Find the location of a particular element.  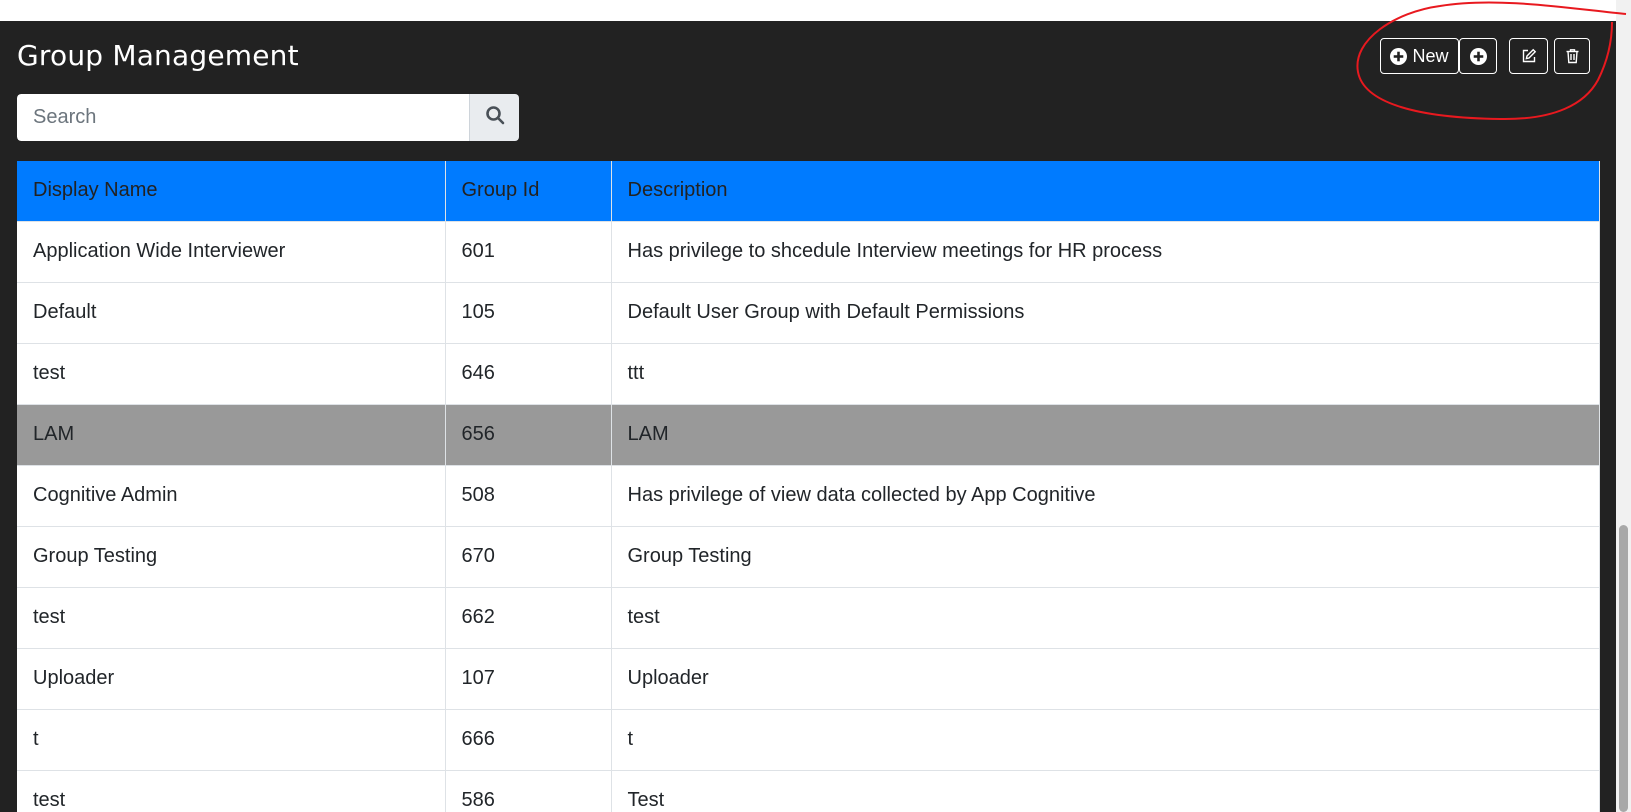

cell-group-id: 666 is located at coordinates (528, 739).